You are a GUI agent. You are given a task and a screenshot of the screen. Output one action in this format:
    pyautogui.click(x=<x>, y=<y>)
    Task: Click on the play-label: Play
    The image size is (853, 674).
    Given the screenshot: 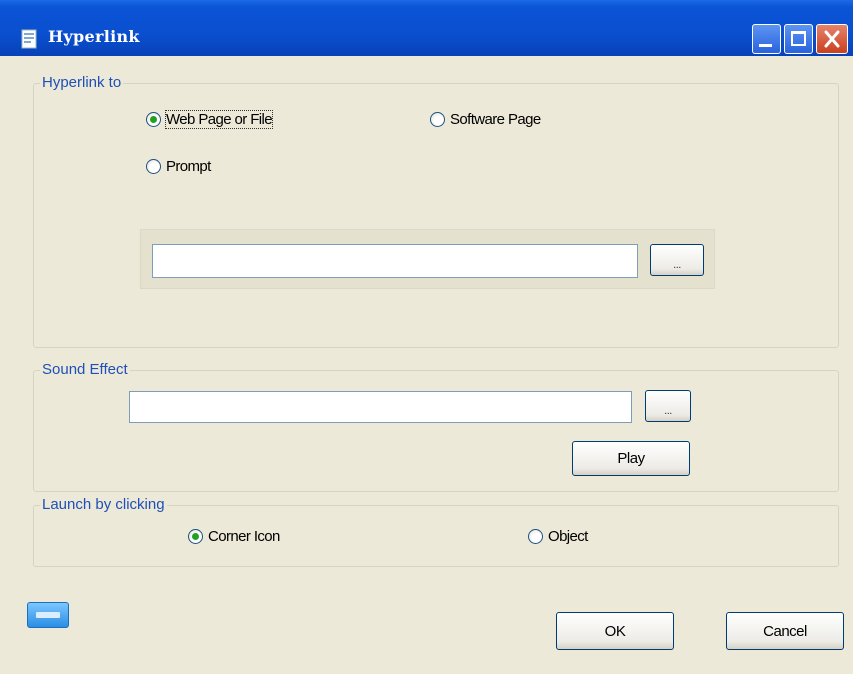 What is the action you would take?
    pyautogui.click(x=631, y=458)
    